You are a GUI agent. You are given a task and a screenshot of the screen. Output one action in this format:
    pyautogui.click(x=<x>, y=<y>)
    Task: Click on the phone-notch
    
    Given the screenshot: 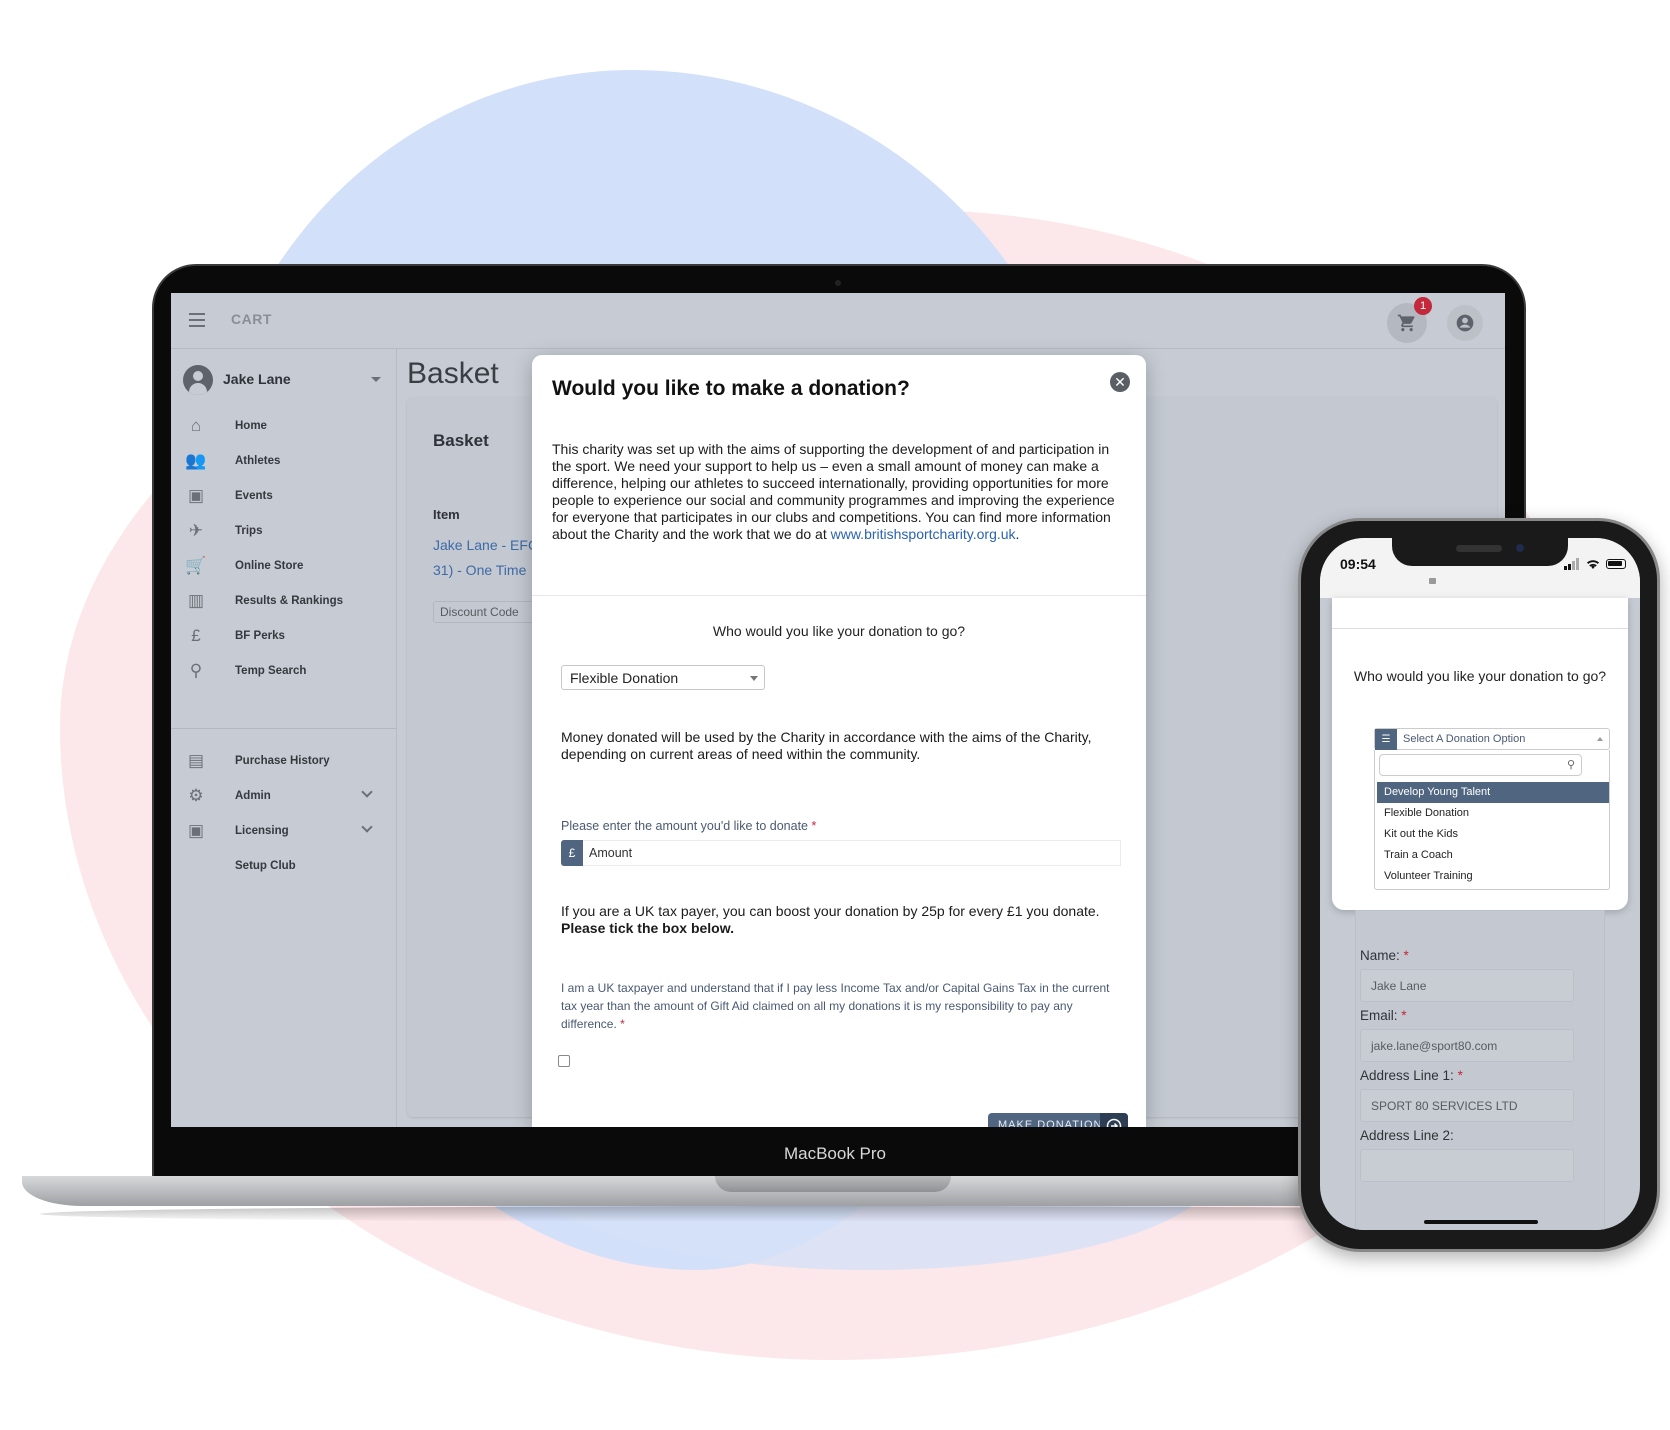 What is the action you would take?
    pyautogui.click(x=1480, y=552)
    